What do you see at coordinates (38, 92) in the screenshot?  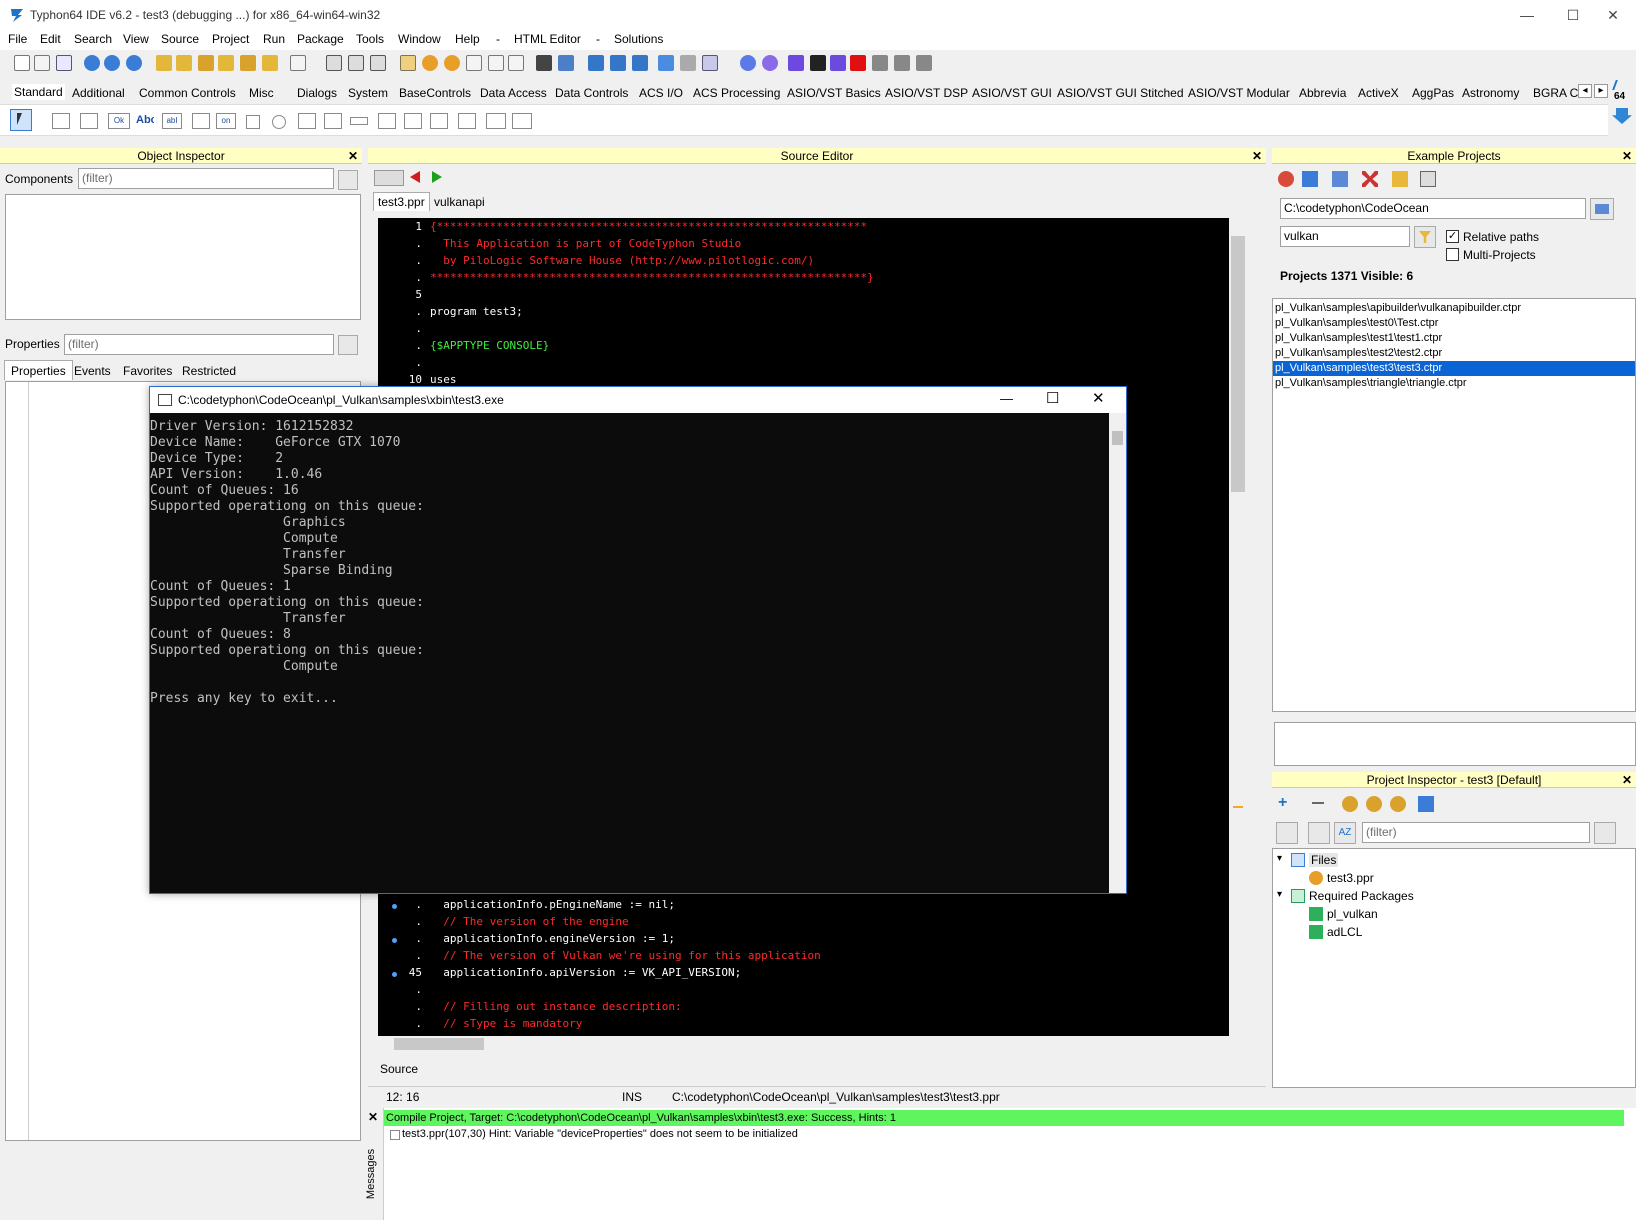 I see `palette-tab-standard: Standard` at bounding box center [38, 92].